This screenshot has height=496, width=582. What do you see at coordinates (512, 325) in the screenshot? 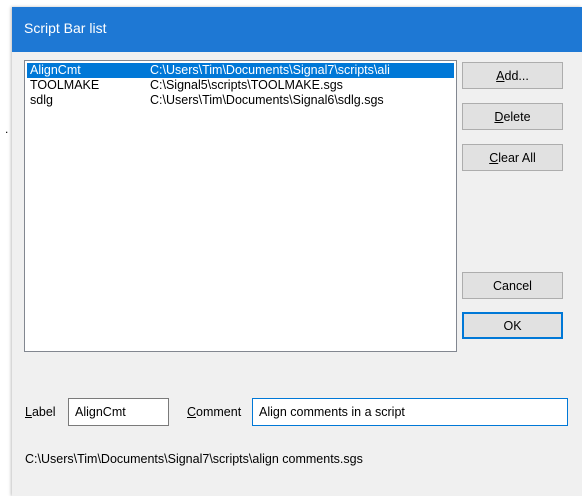
I see `ok-button: OK` at bounding box center [512, 325].